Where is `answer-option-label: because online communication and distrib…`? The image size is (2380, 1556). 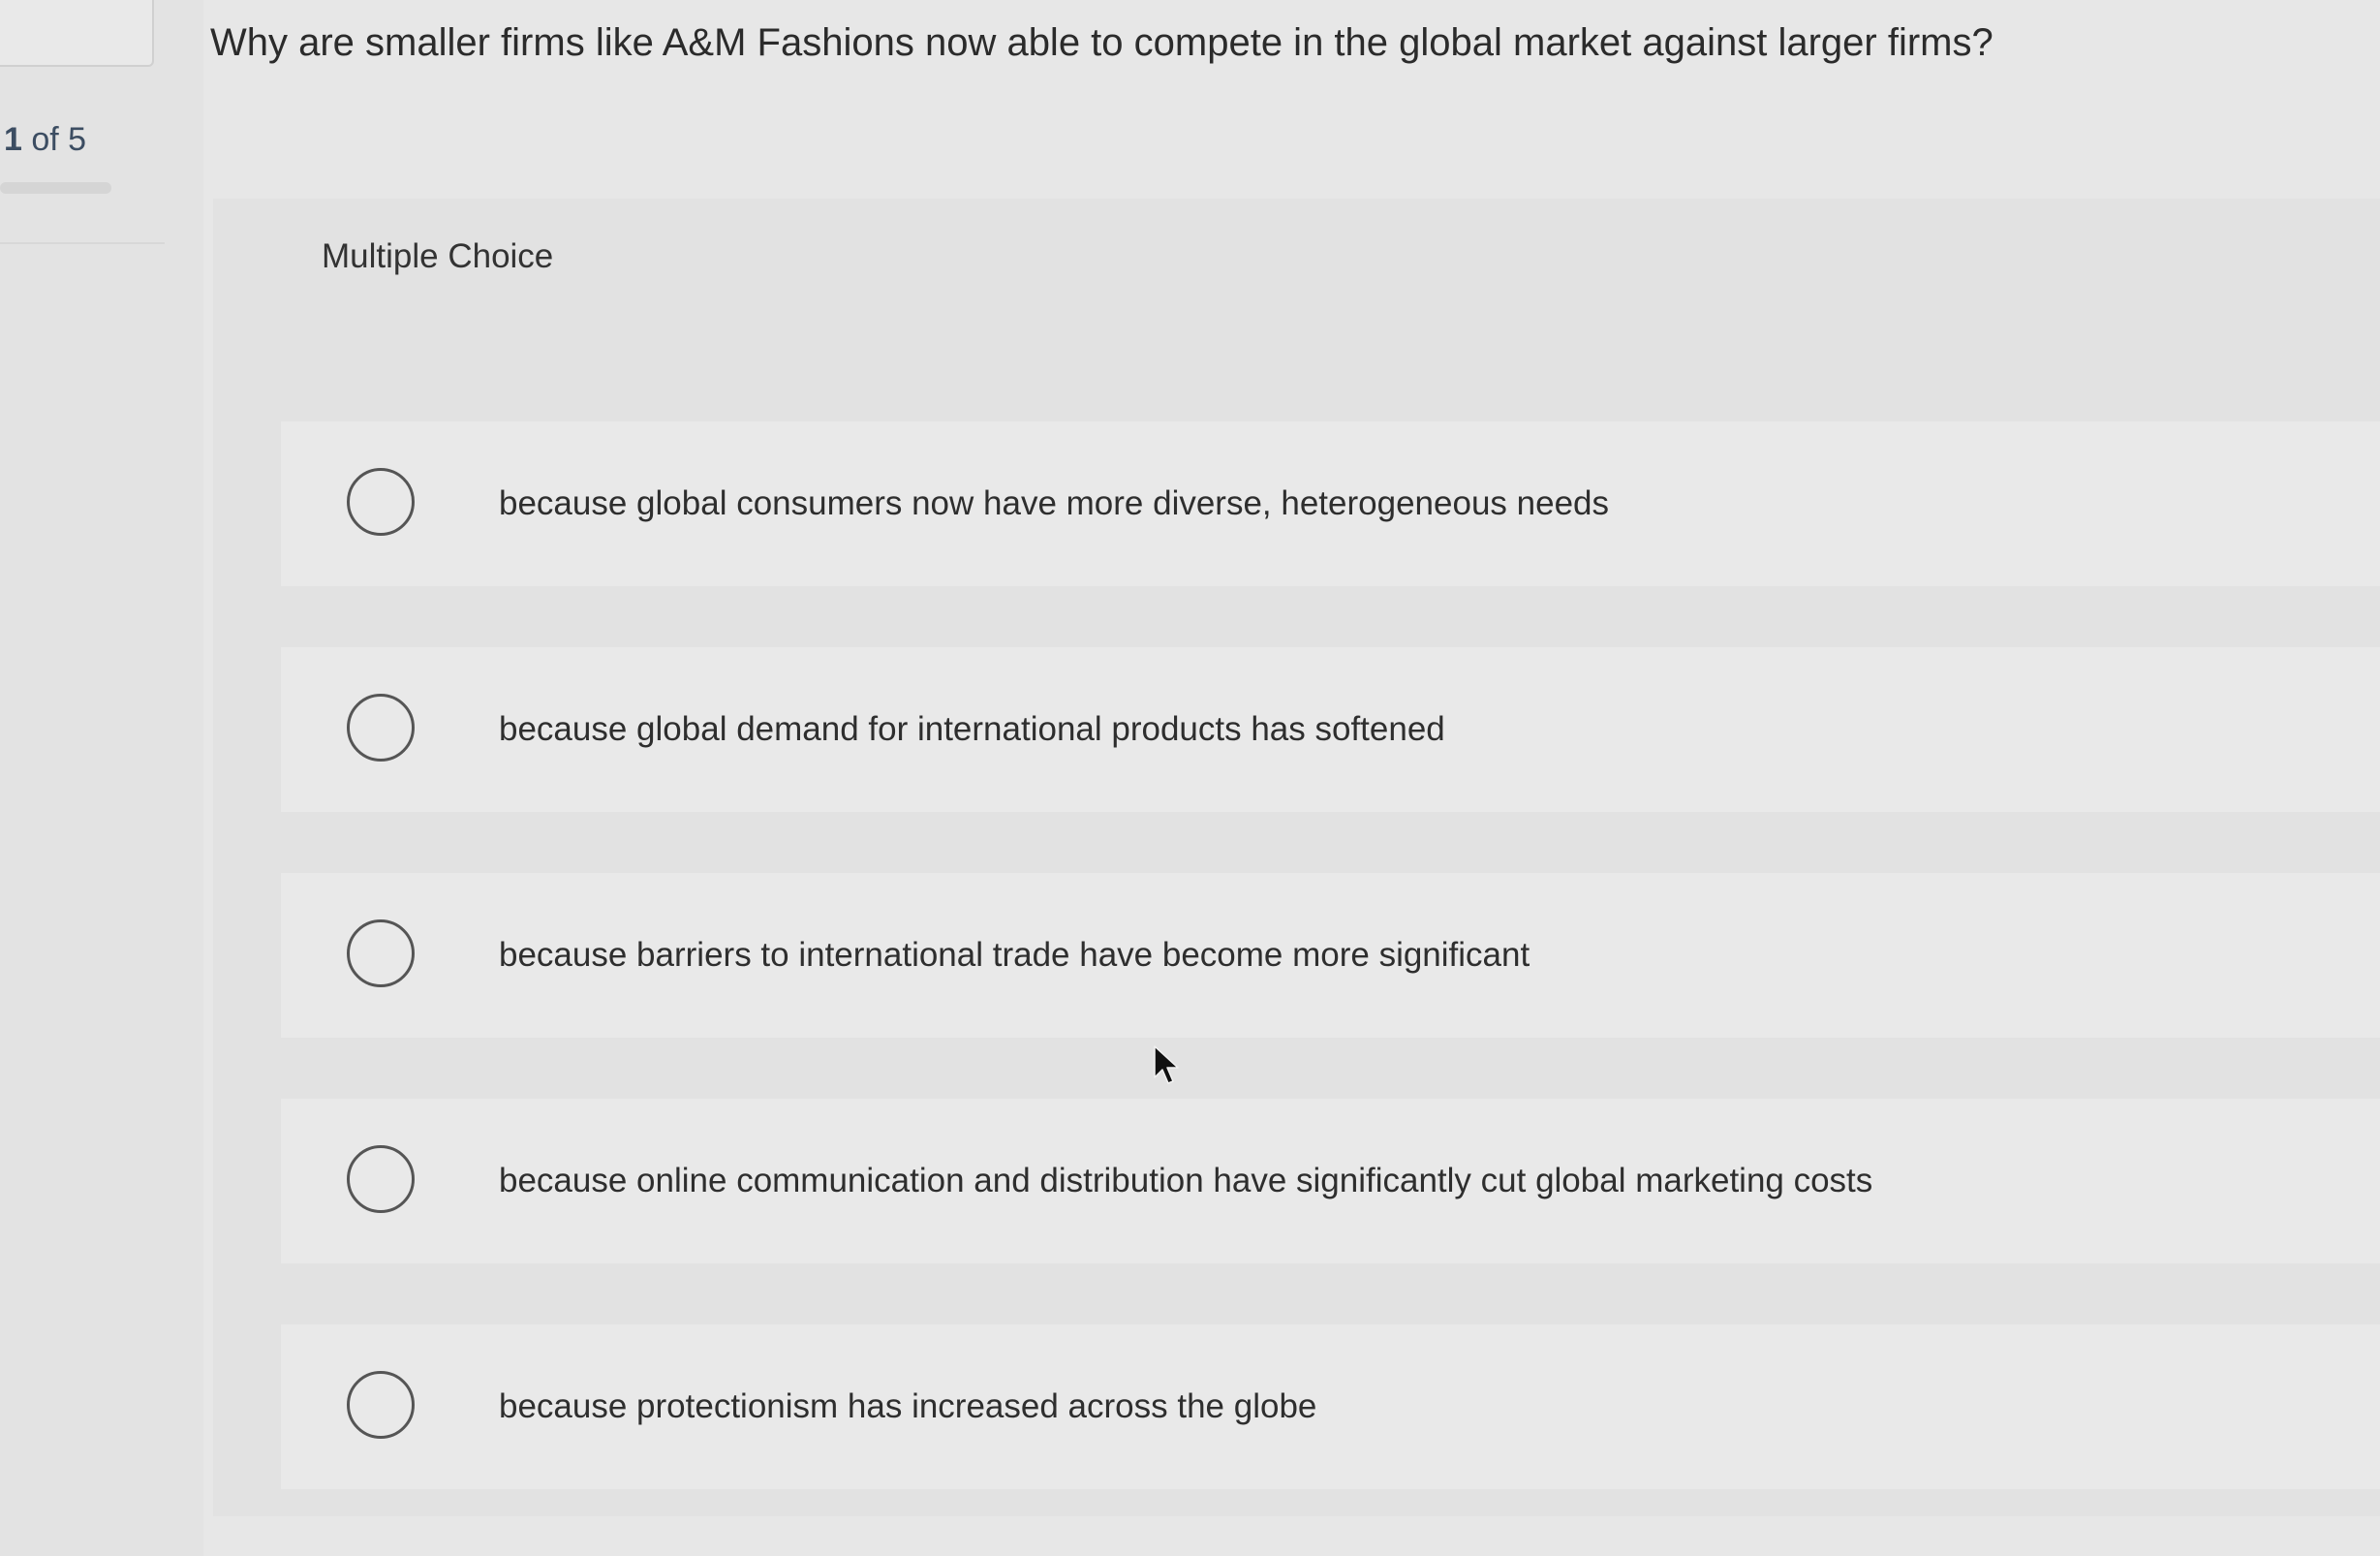 answer-option-label: because online communication and distrib… is located at coordinates (1186, 1180).